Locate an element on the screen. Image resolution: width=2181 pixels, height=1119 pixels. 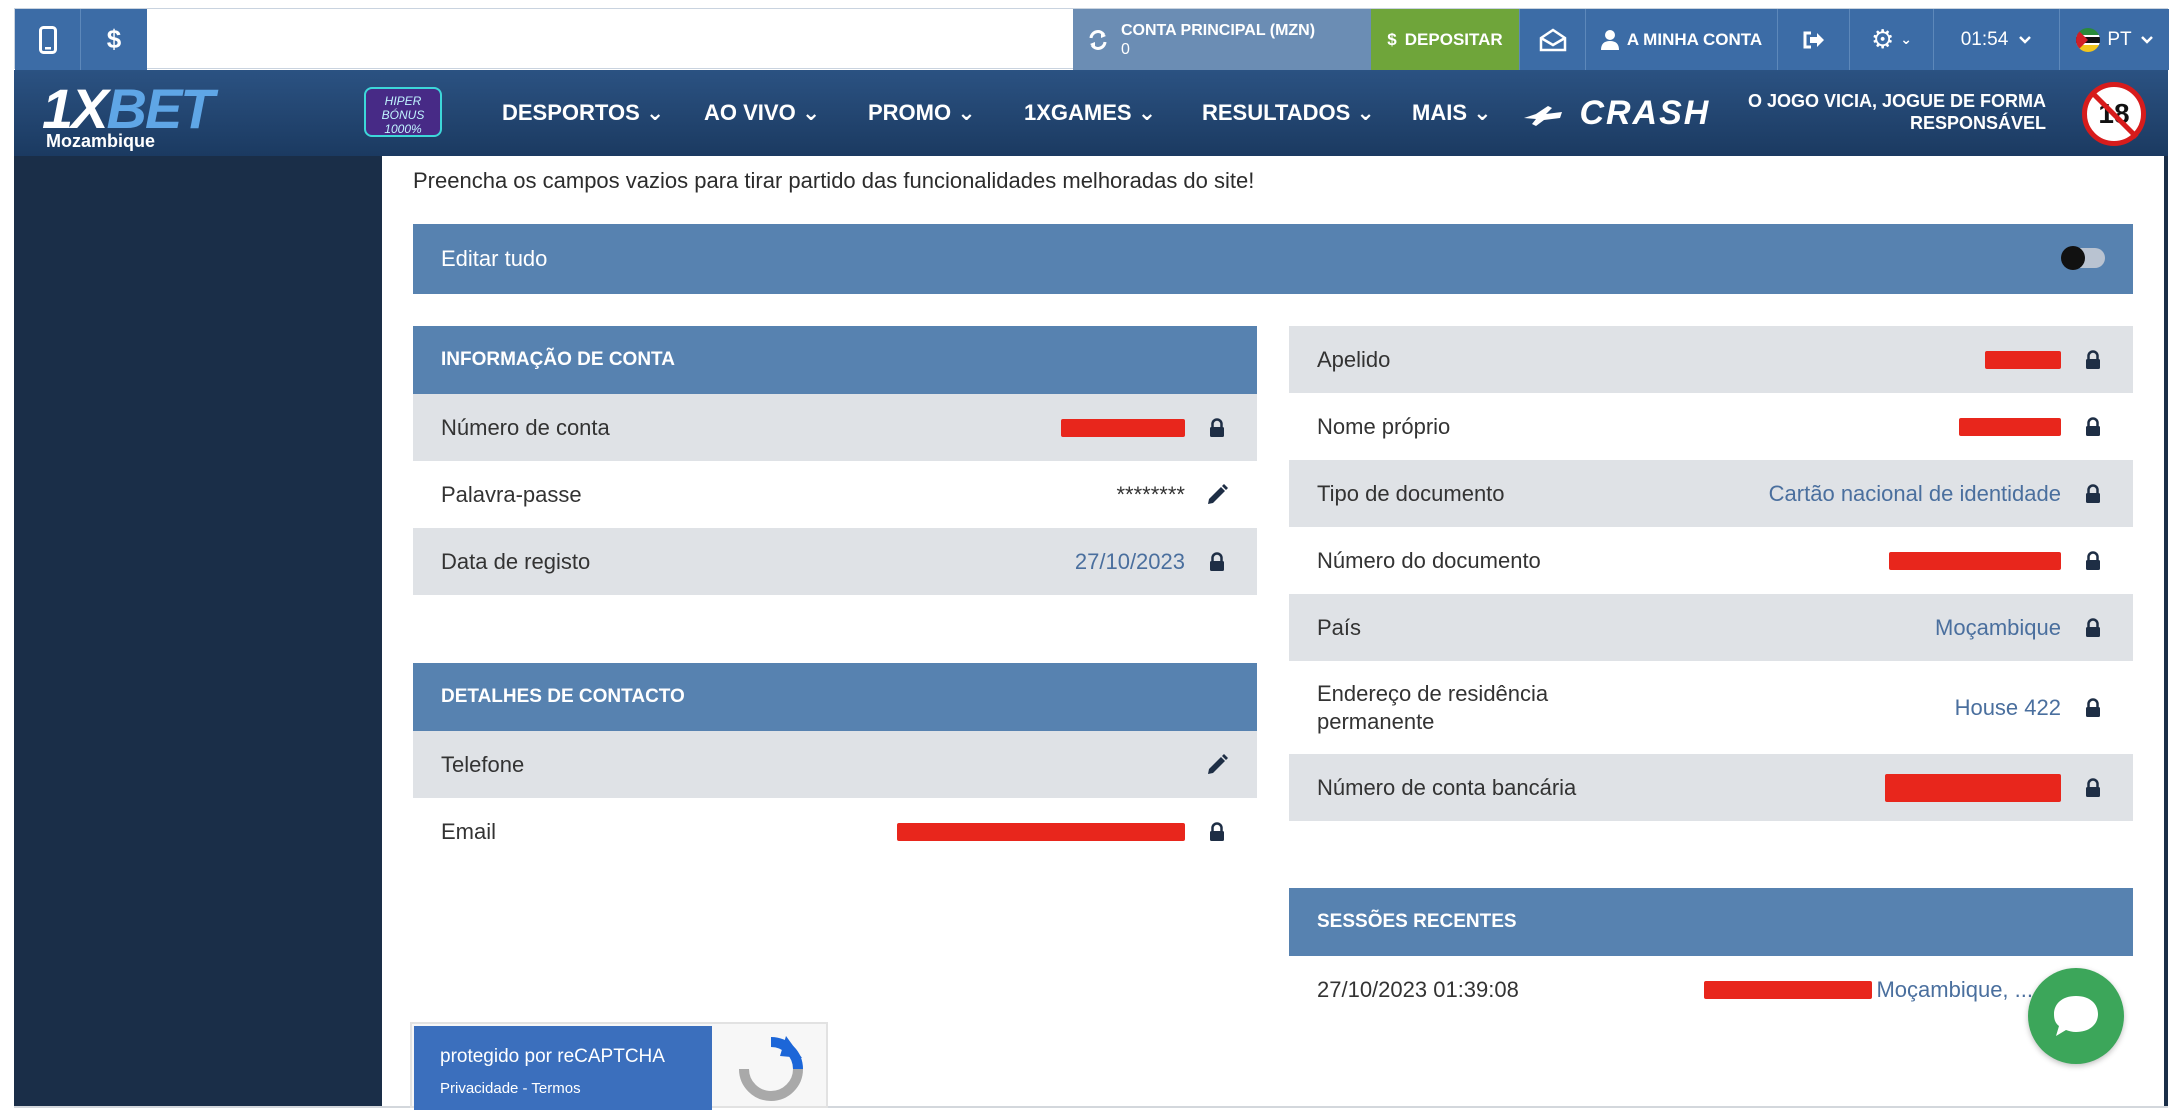
recaptcha-logo-icon is located at coordinates (771, 1068).